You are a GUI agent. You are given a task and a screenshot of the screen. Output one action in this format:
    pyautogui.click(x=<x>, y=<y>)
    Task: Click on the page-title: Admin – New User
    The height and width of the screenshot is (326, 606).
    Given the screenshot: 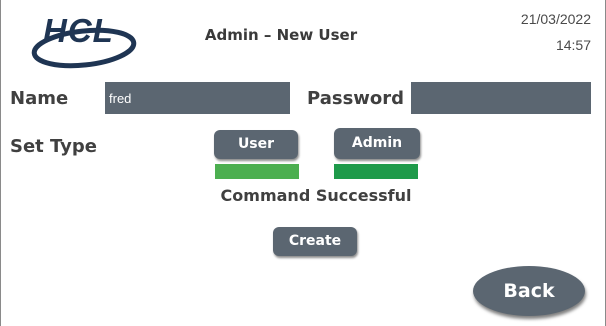 What is the action you would take?
    pyautogui.click(x=281, y=35)
    